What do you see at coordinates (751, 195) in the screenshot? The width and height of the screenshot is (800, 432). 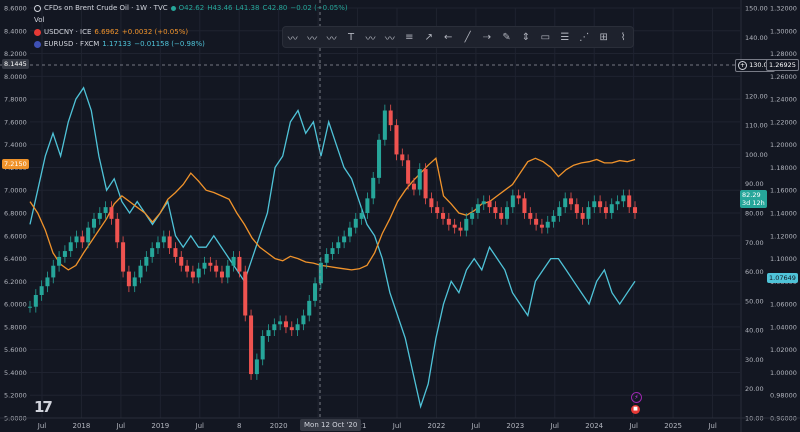 I see `brent-last: 82.29` at bounding box center [751, 195].